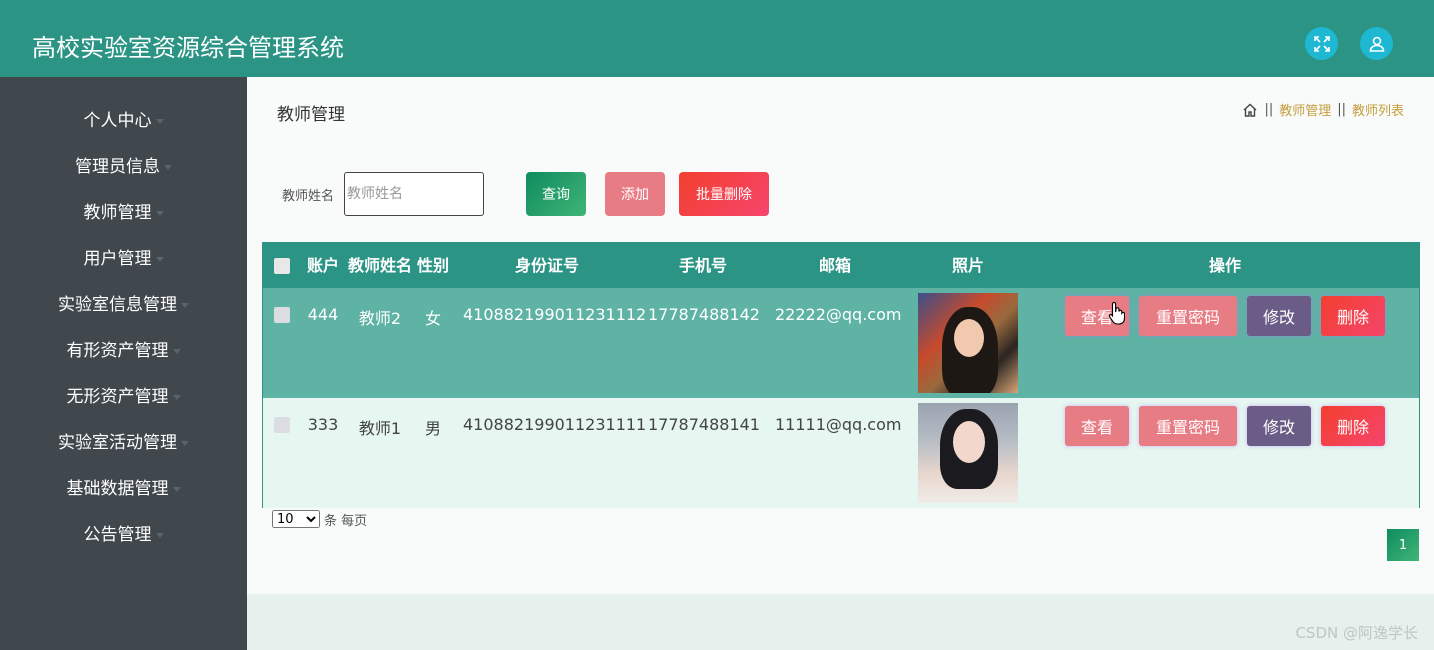 The image size is (1434, 650). What do you see at coordinates (379, 265) in the screenshot?
I see `column-header-teacher-name: 教师姓名` at bounding box center [379, 265].